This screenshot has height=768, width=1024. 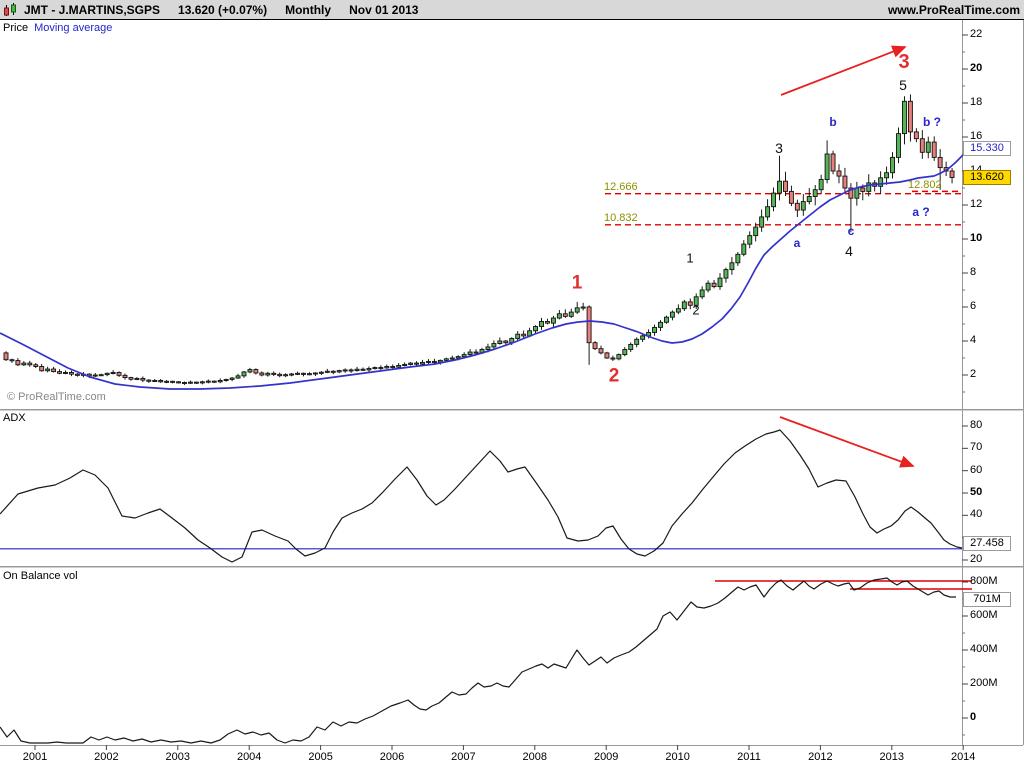 I want to click on year-axis-label: 2009, so click(x=606, y=757).